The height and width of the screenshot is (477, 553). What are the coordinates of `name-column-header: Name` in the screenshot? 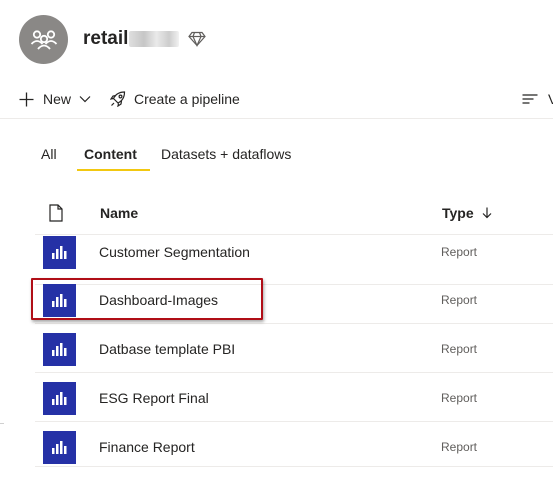 It's located at (119, 213).